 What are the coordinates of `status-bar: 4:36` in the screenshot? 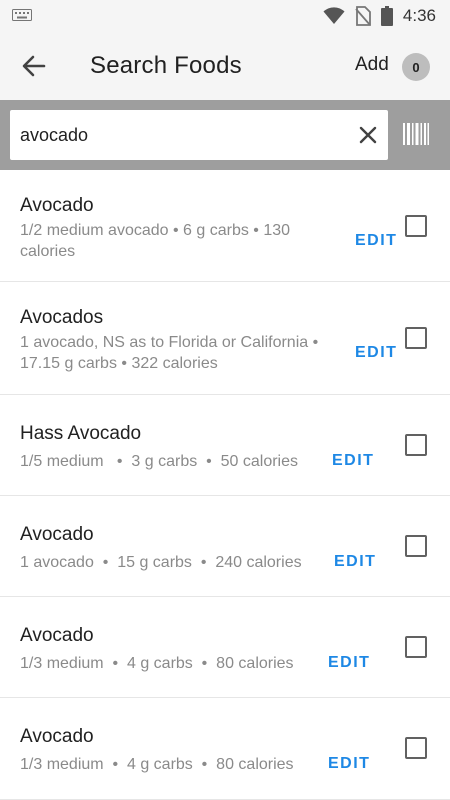 It's located at (225, 16).